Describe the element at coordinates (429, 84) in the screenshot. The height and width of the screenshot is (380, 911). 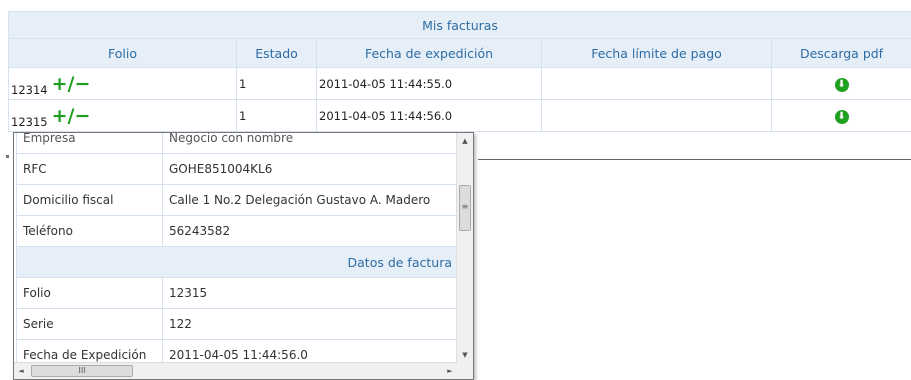
I see `fecha-cell: 2011-04-05 11:44:55.0` at that location.